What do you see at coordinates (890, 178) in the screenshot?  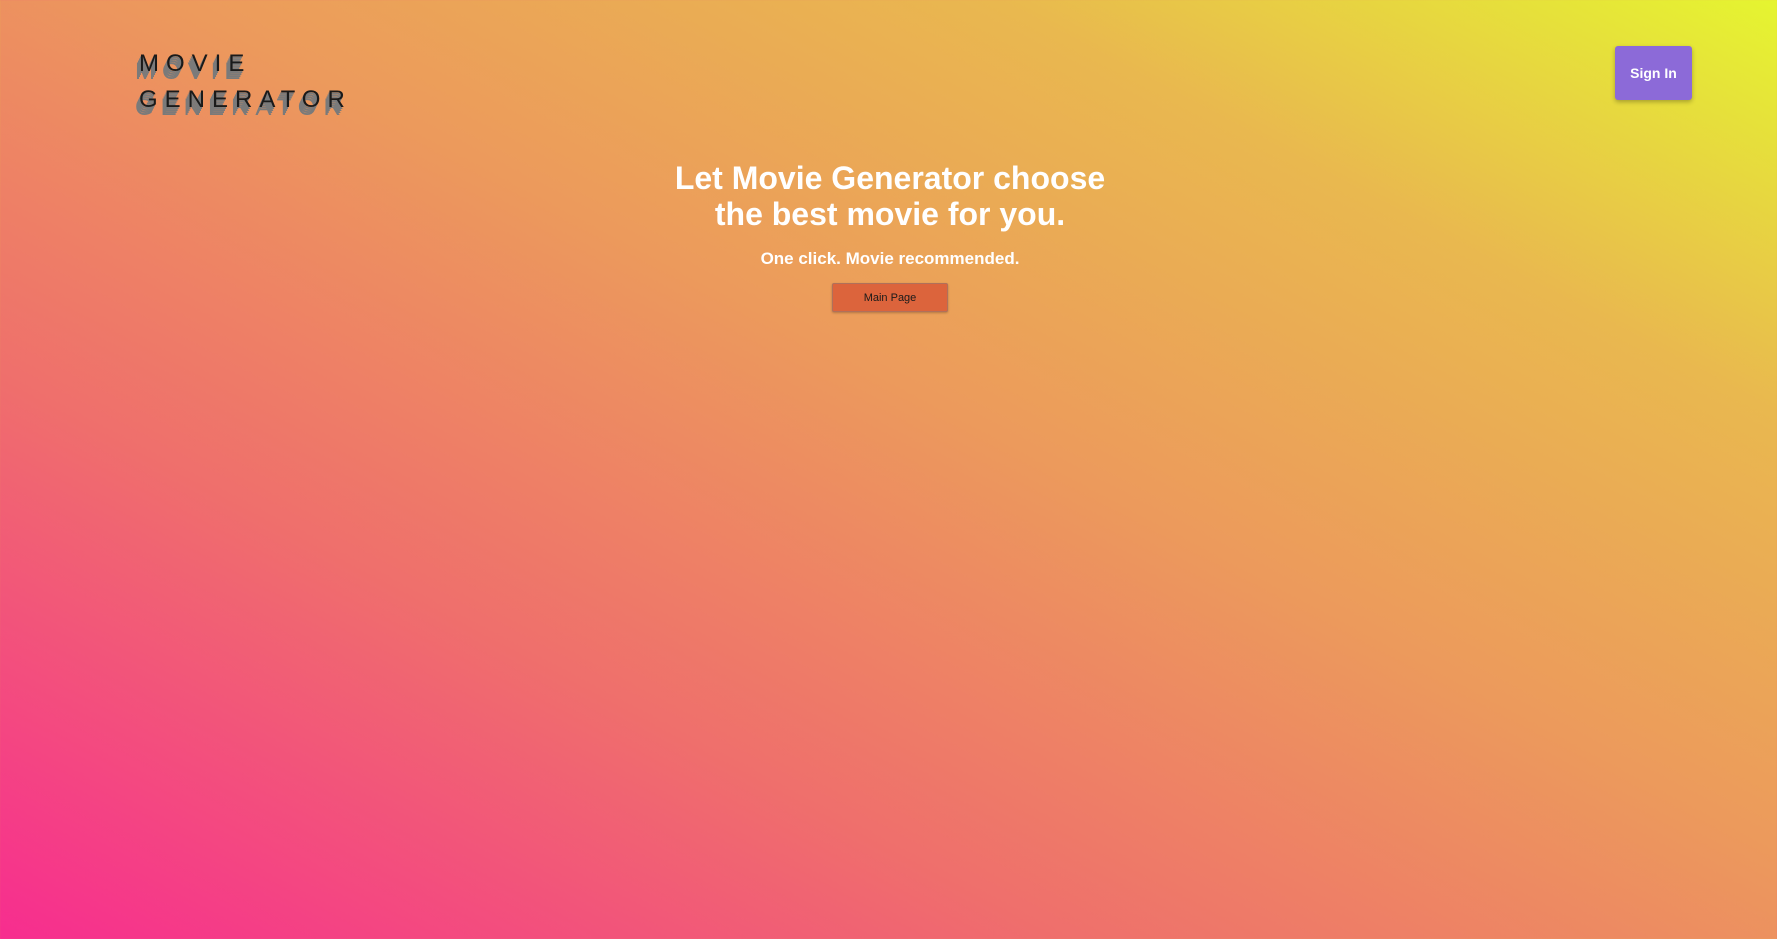 I see `hero-title-line-1: Let Movie Generator choose` at bounding box center [890, 178].